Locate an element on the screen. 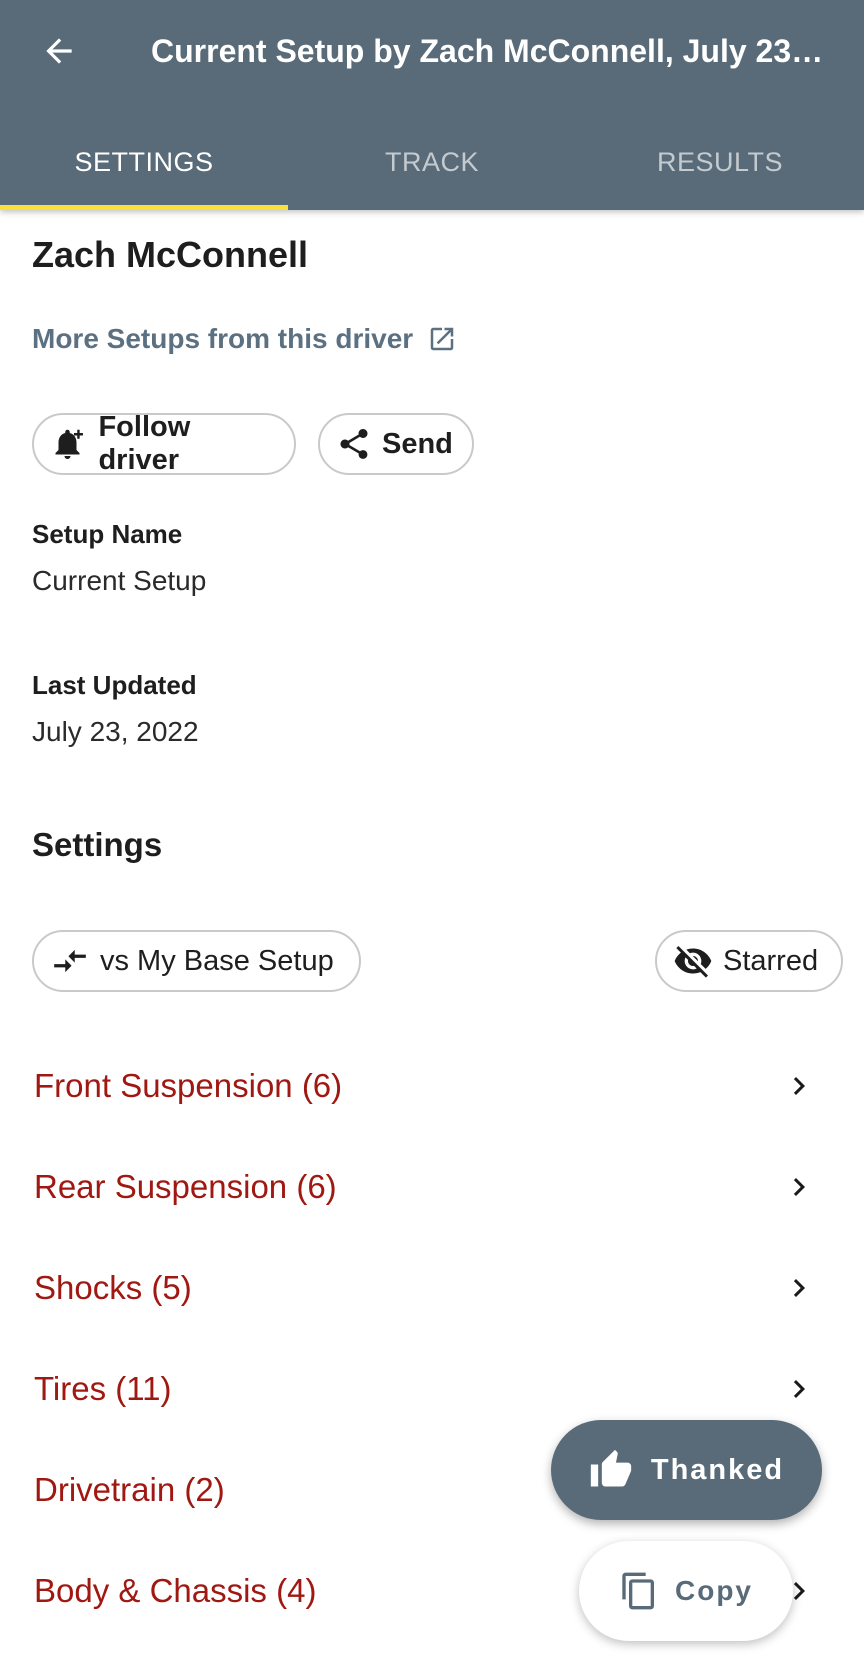 The width and height of the screenshot is (864, 1662). category-front-suspension: Front Suspension (6) is located at coordinates (432, 1085).